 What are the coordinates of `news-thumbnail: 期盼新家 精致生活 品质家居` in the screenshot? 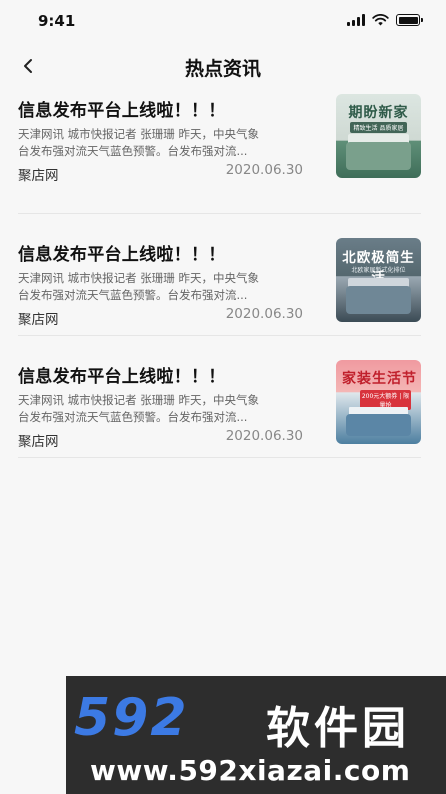 It's located at (378, 136).